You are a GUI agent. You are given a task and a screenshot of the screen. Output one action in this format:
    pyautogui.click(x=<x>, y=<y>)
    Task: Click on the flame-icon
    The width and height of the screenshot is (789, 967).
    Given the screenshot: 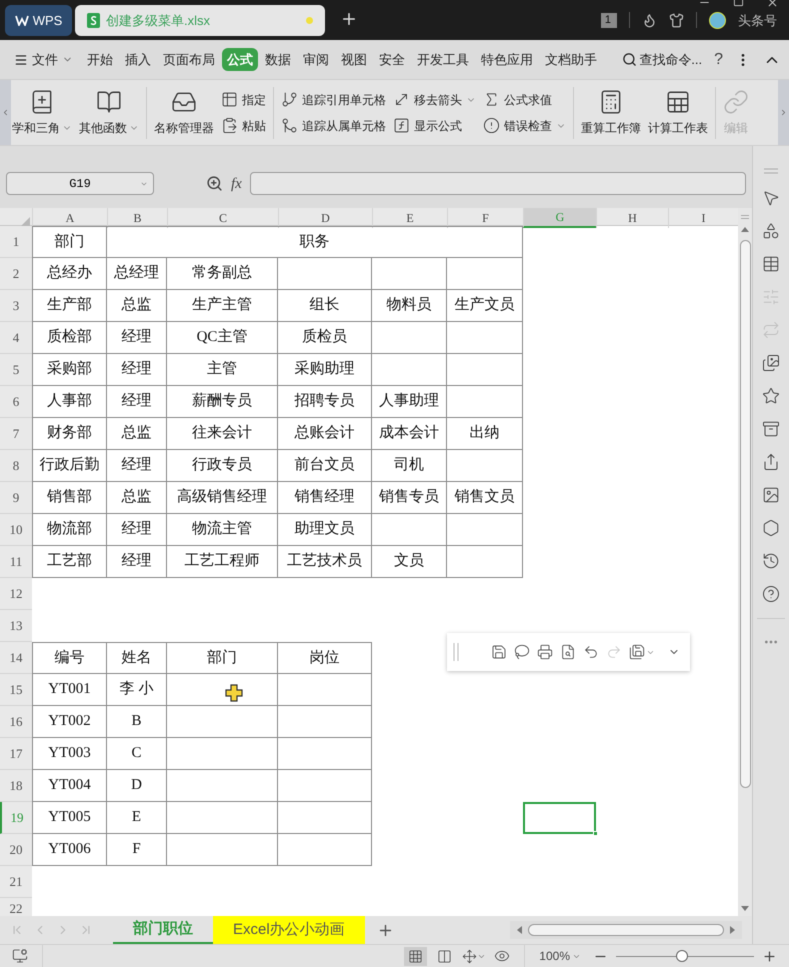 What is the action you would take?
    pyautogui.click(x=649, y=20)
    